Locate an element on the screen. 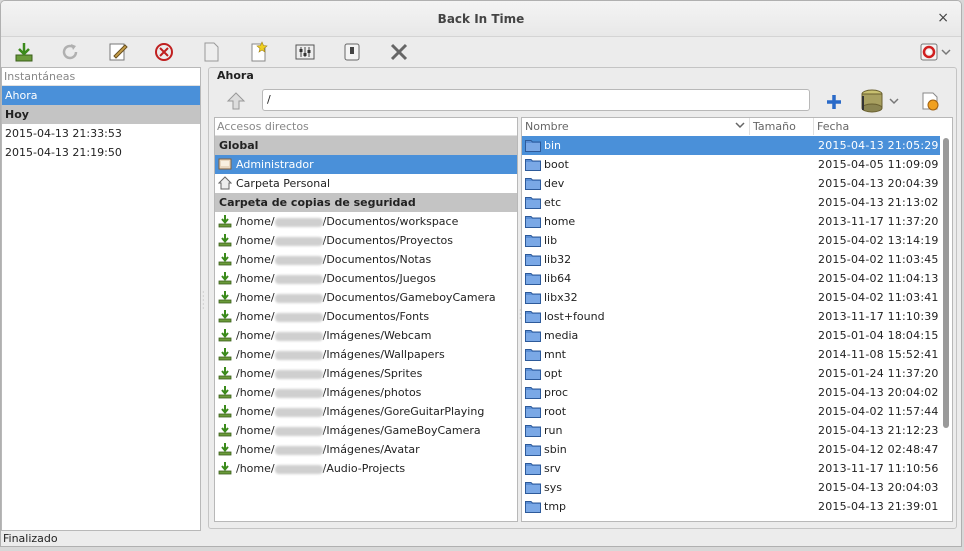 Image resolution: width=964 pixels, height=551 pixels. file-row: lib 2015-04-02 13:14:19 is located at coordinates (731, 240).